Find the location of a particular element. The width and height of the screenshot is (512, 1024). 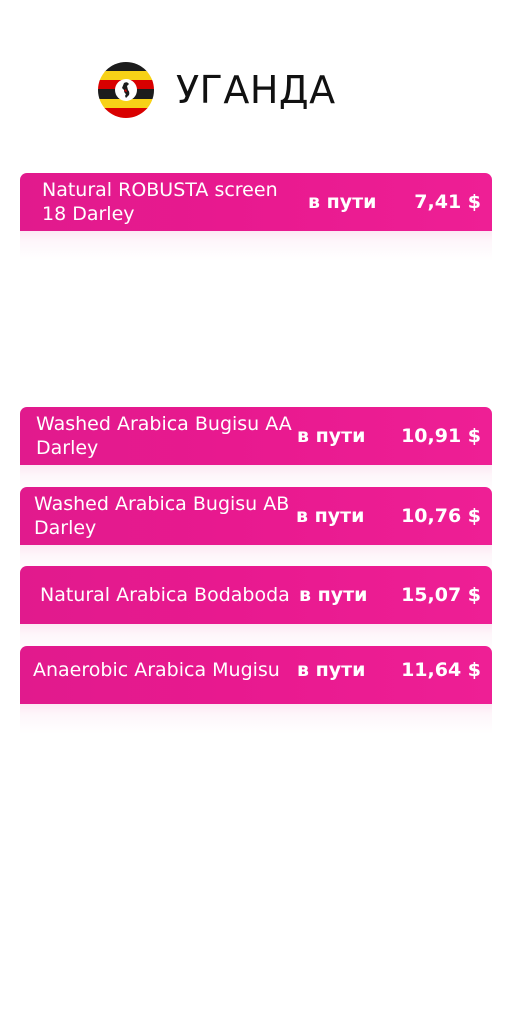

product-name: Anaerobic Arabica Mugisu is located at coordinates (156, 670).